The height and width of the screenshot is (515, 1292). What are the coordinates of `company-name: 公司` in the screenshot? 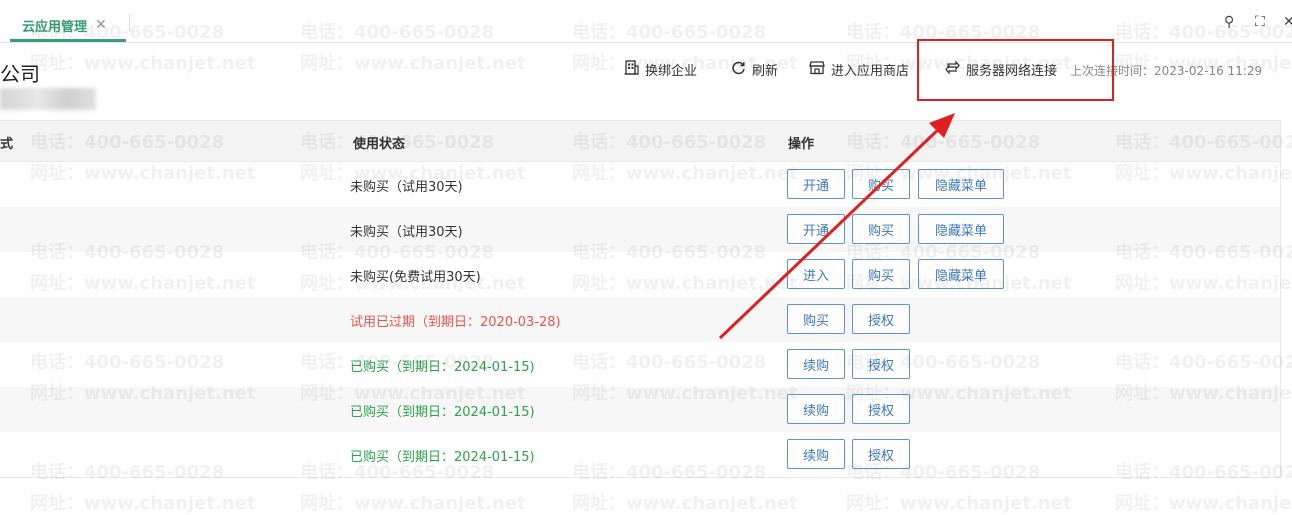 It's located at (20, 74).